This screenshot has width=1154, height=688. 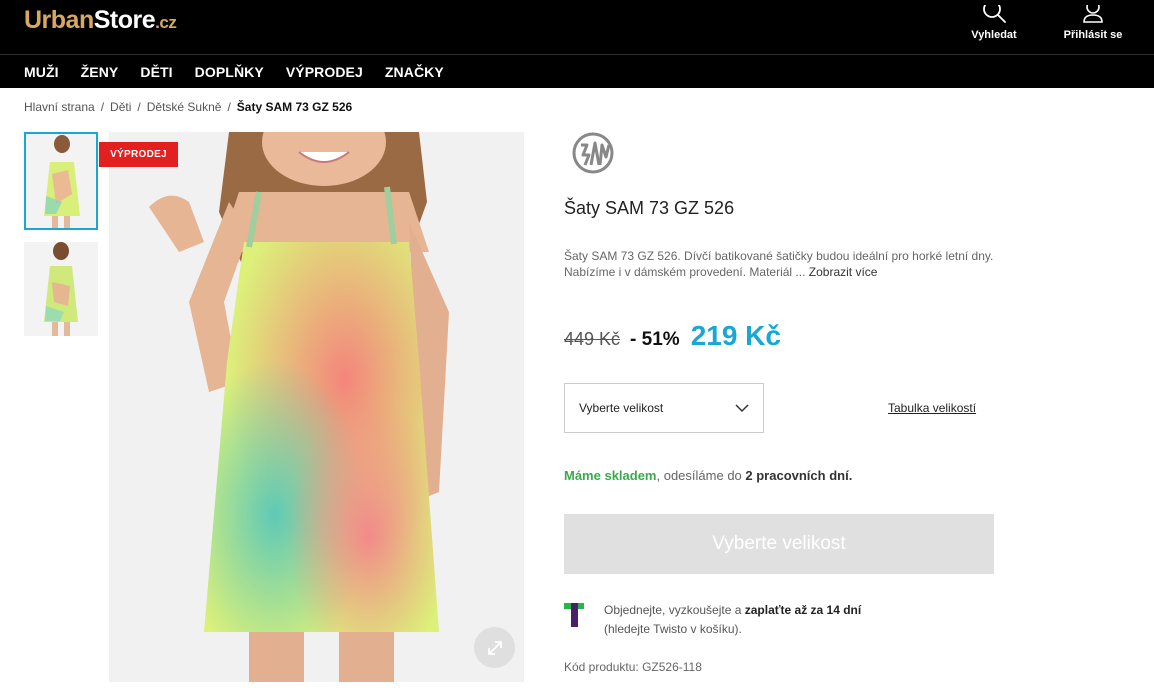 What do you see at coordinates (294, 107) in the screenshot?
I see `breadcrumb-current: Šaty SAM 73 GZ 526` at bounding box center [294, 107].